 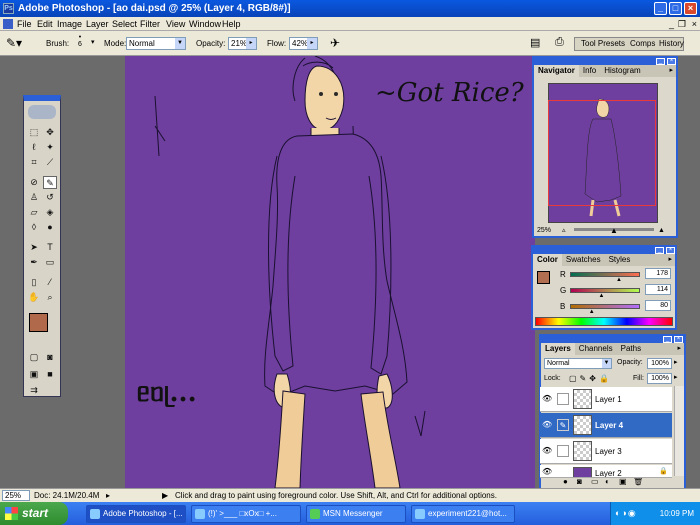 What do you see at coordinates (14, 43) in the screenshot?
I see `brush-tool-preset-icon: ✎▾` at bounding box center [14, 43].